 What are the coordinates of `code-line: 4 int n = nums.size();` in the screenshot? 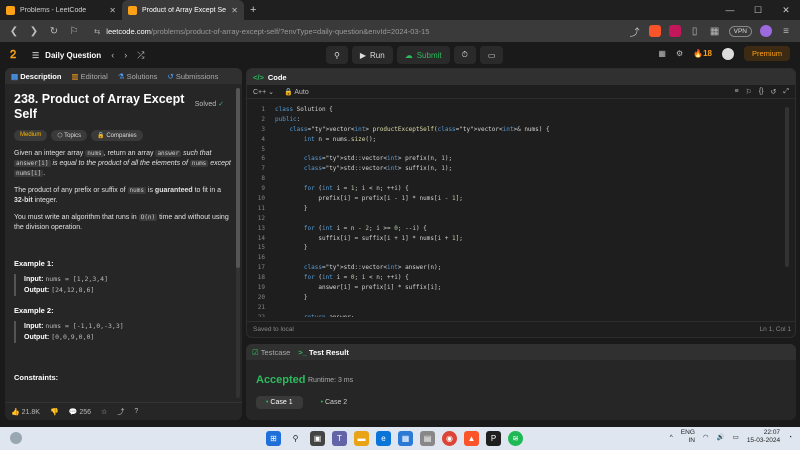 It's located at (521, 140).